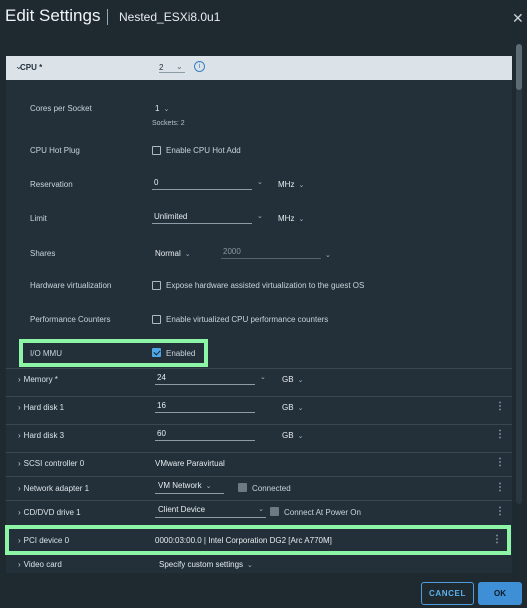 The width and height of the screenshot is (527, 608). Describe the element at coordinates (44, 435) in the screenshot. I see `hard-disk-3-label: Hard disk 3` at that location.